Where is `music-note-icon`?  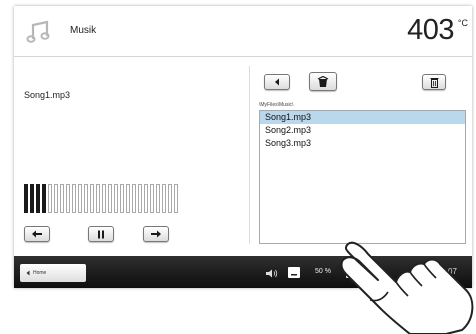
music-note-icon is located at coordinates (38, 31).